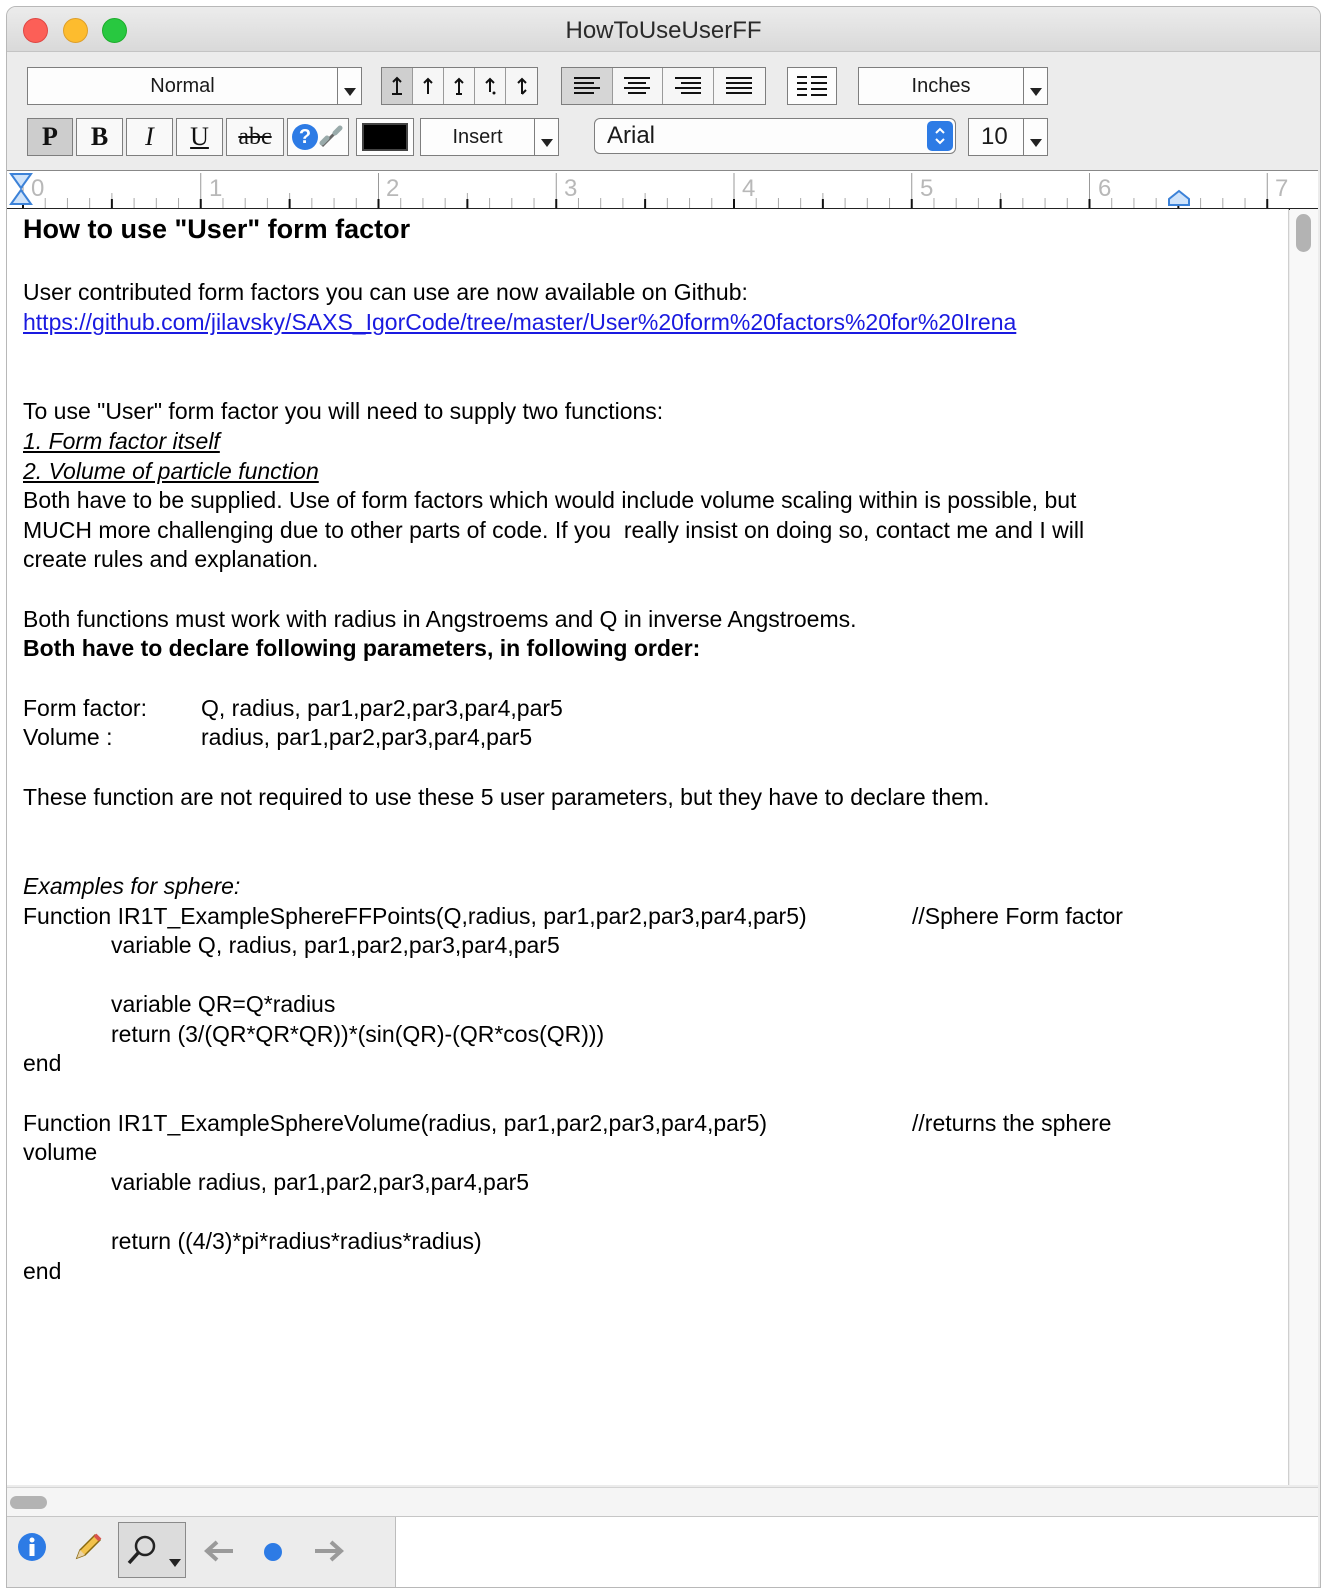  I want to click on ruler-label: 4, so click(749, 188).